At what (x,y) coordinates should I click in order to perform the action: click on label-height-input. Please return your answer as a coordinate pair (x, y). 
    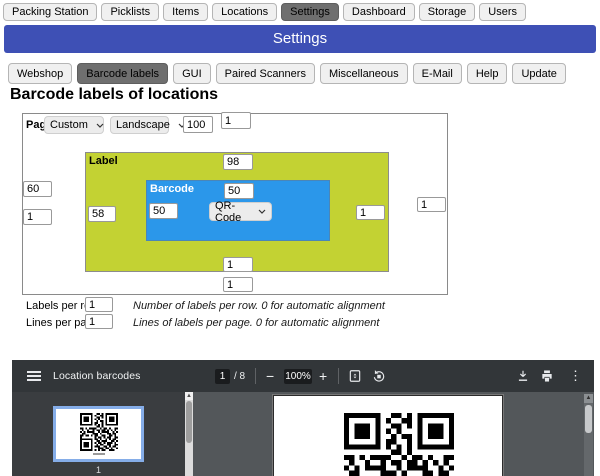
    Looking at the image, I should click on (102, 214).